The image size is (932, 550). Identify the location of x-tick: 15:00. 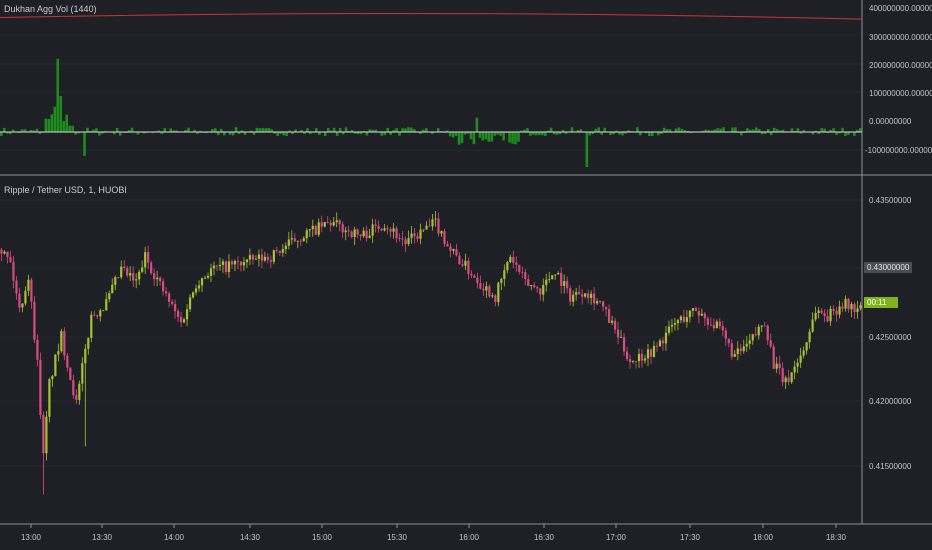
(322, 537).